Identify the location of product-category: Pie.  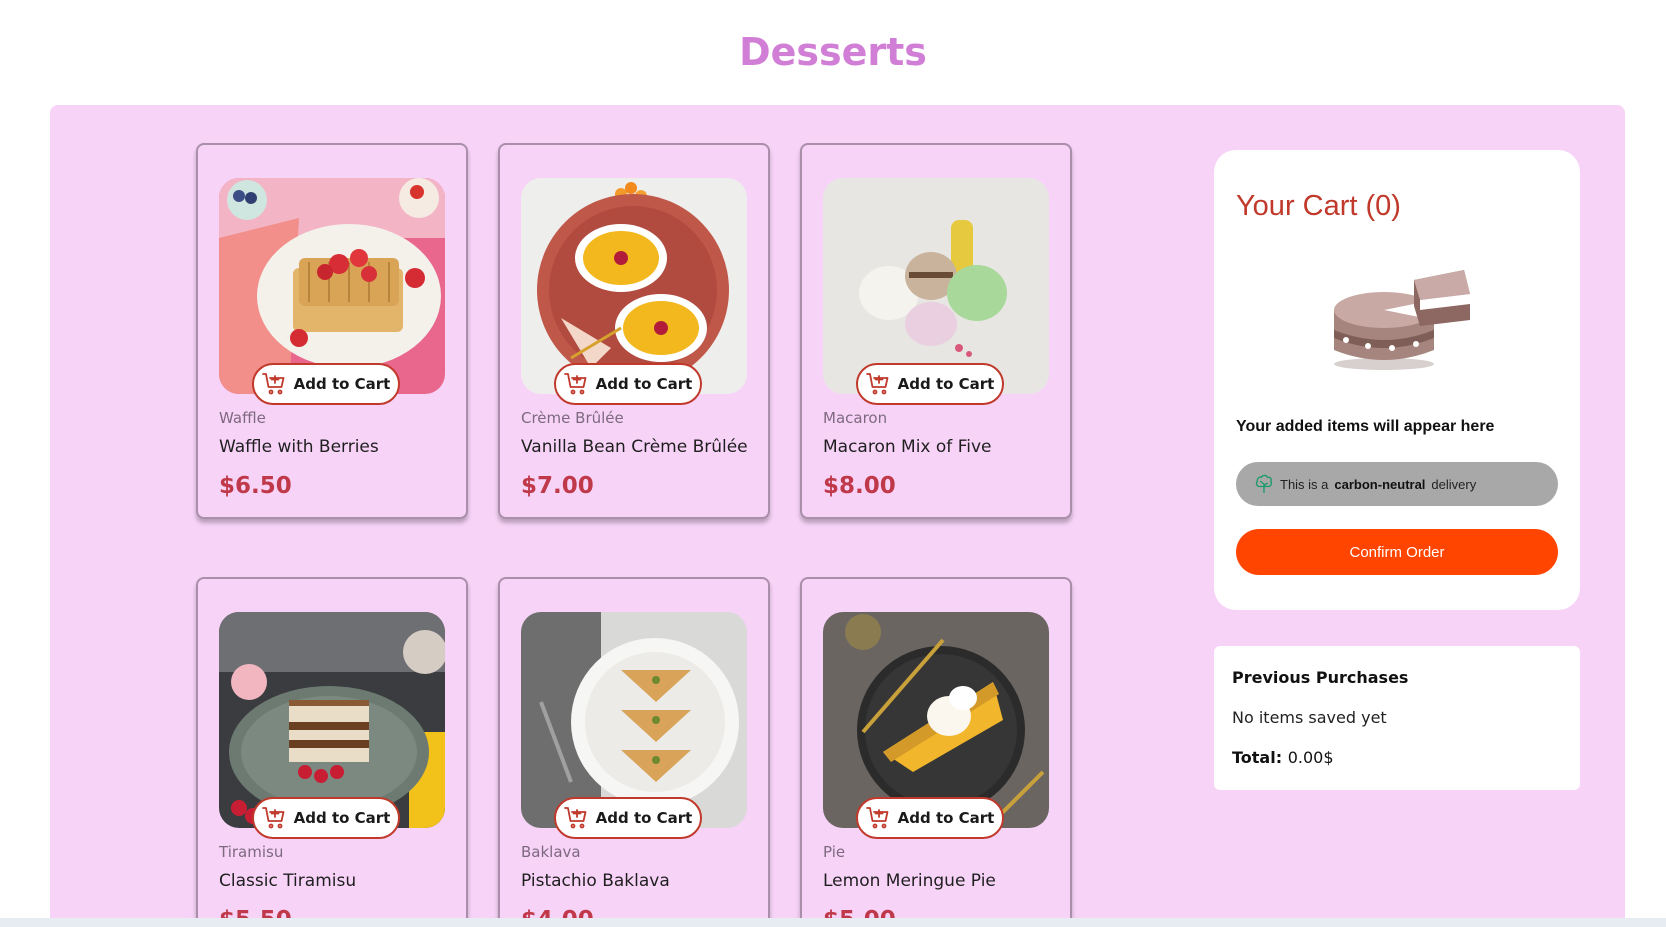
(834, 852).